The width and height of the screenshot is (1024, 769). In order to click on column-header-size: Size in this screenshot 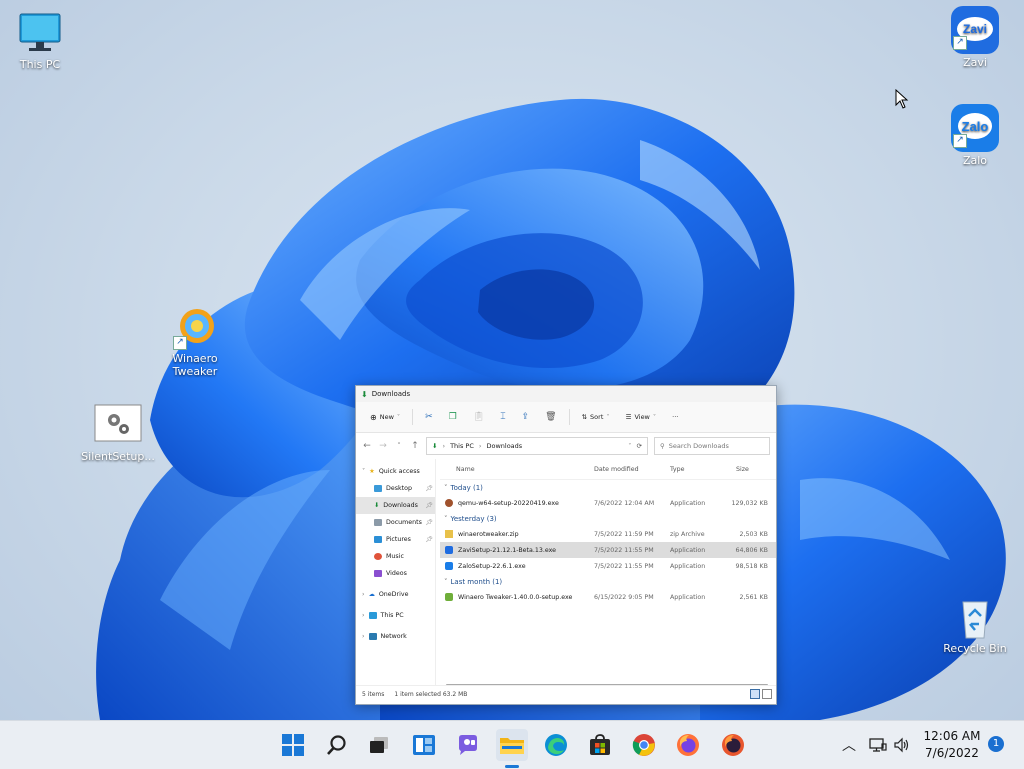, I will do `click(752, 469)`.